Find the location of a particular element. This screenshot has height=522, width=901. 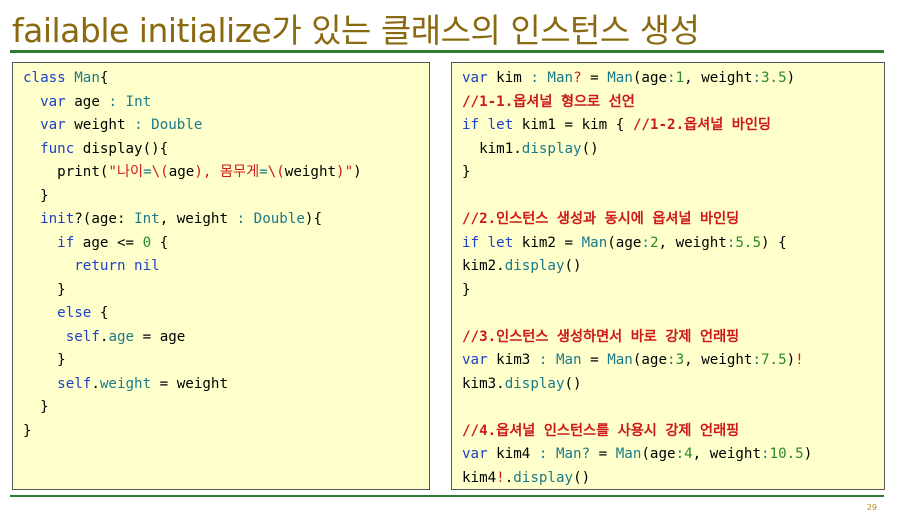

code-line: if let kim1 = kim { //1-2.옵셔널 바인딩 is located at coordinates (673, 126).